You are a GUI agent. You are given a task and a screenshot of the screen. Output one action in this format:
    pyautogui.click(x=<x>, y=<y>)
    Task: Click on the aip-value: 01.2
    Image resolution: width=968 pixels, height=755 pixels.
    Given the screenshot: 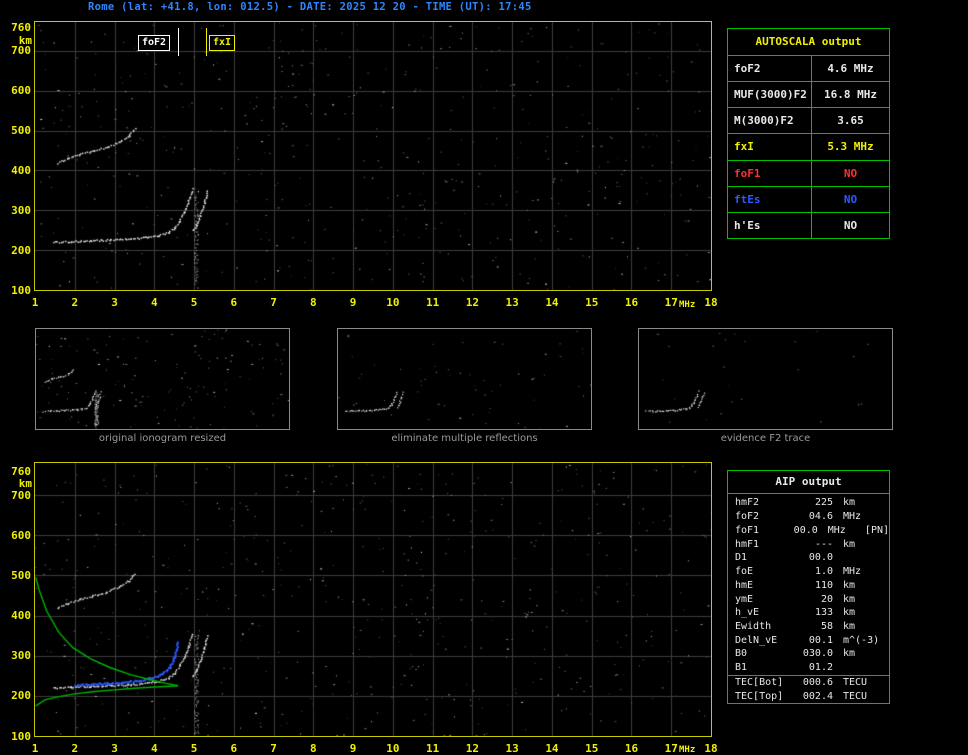 What is the action you would take?
    pyautogui.click(x=820, y=668)
    